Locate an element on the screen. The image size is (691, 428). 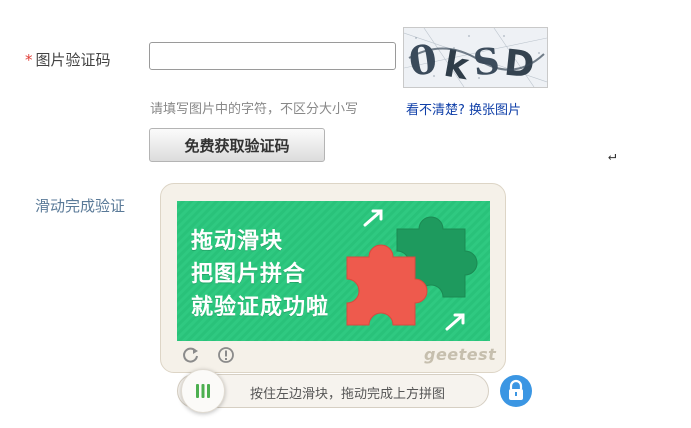
puzzle-text-line-1: 拖动滑块 is located at coordinates (237, 241).